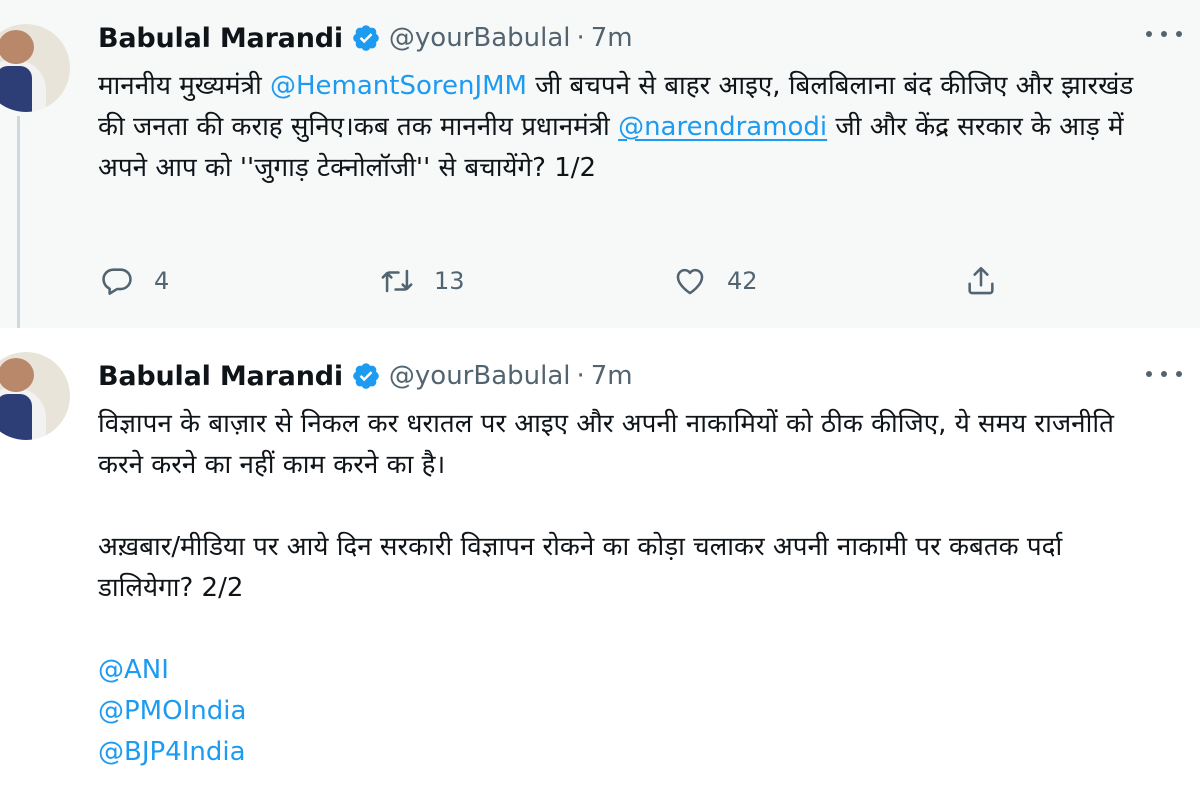 This screenshot has width=1200, height=800. What do you see at coordinates (690, 281) in the screenshot?
I see `like-icon` at bounding box center [690, 281].